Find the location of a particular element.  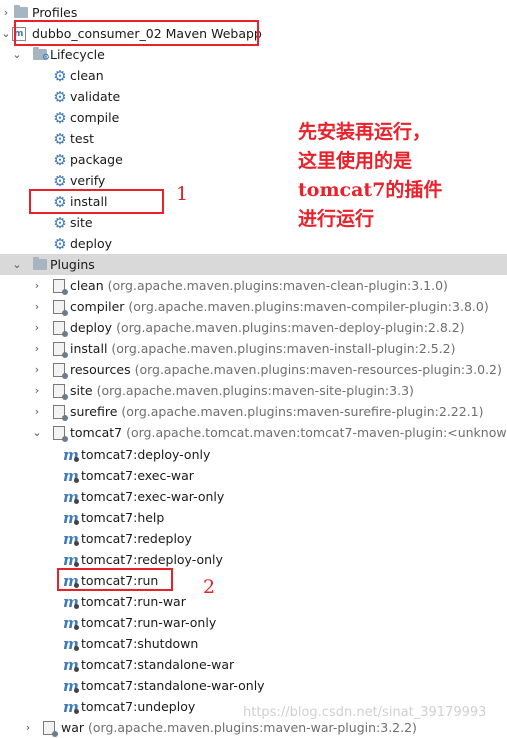

lifecycle-item-deploy: ⚙ deploy is located at coordinates (253, 243).